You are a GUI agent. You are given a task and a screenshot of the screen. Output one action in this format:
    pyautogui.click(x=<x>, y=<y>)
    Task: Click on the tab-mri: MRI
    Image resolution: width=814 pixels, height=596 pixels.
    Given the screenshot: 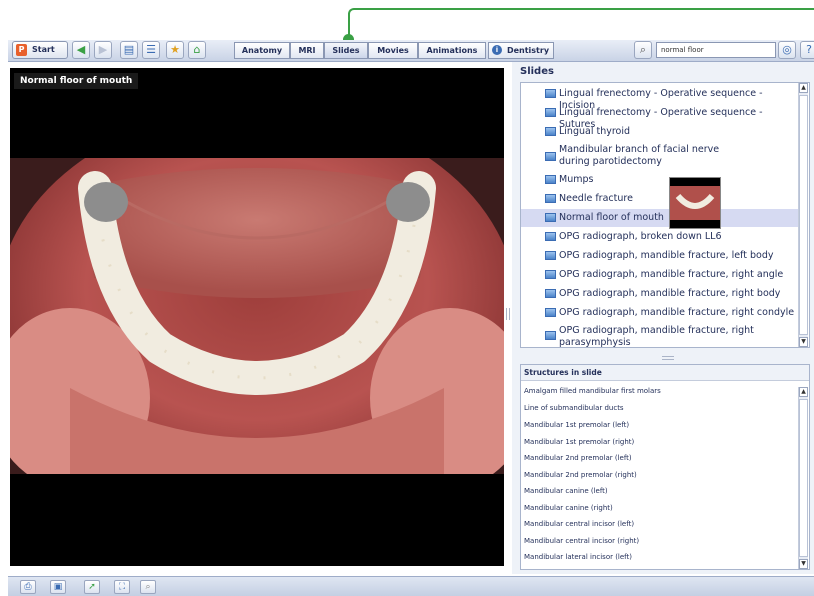 What is the action you would take?
    pyautogui.click(x=307, y=50)
    